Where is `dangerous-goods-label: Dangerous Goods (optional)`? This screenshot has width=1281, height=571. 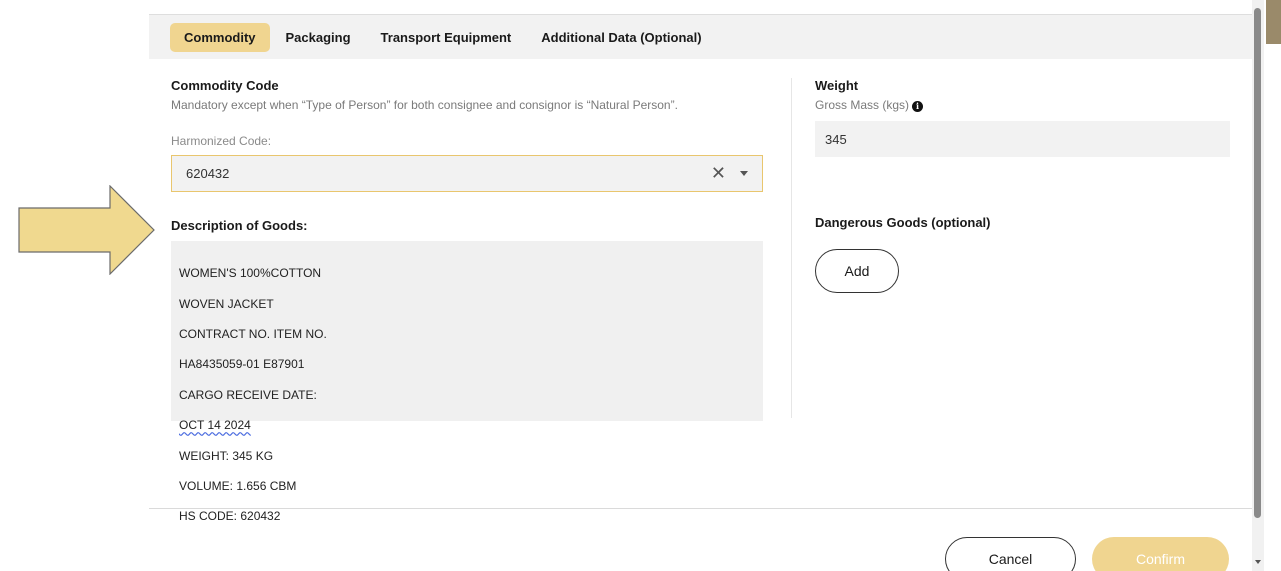
dangerous-goods-label: Dangerous Goods (optional) is located at coordinates (903, 222).